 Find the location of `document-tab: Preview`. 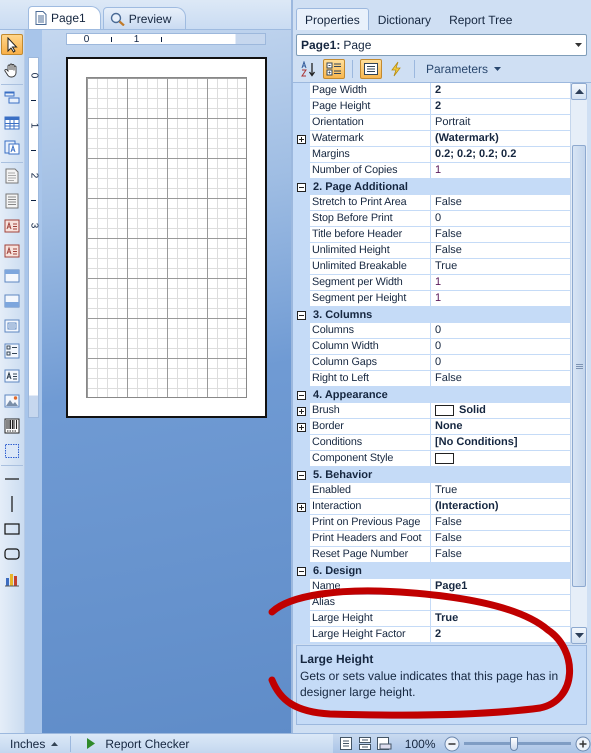

document-tab: Preview is located at coordinates (144, 18).